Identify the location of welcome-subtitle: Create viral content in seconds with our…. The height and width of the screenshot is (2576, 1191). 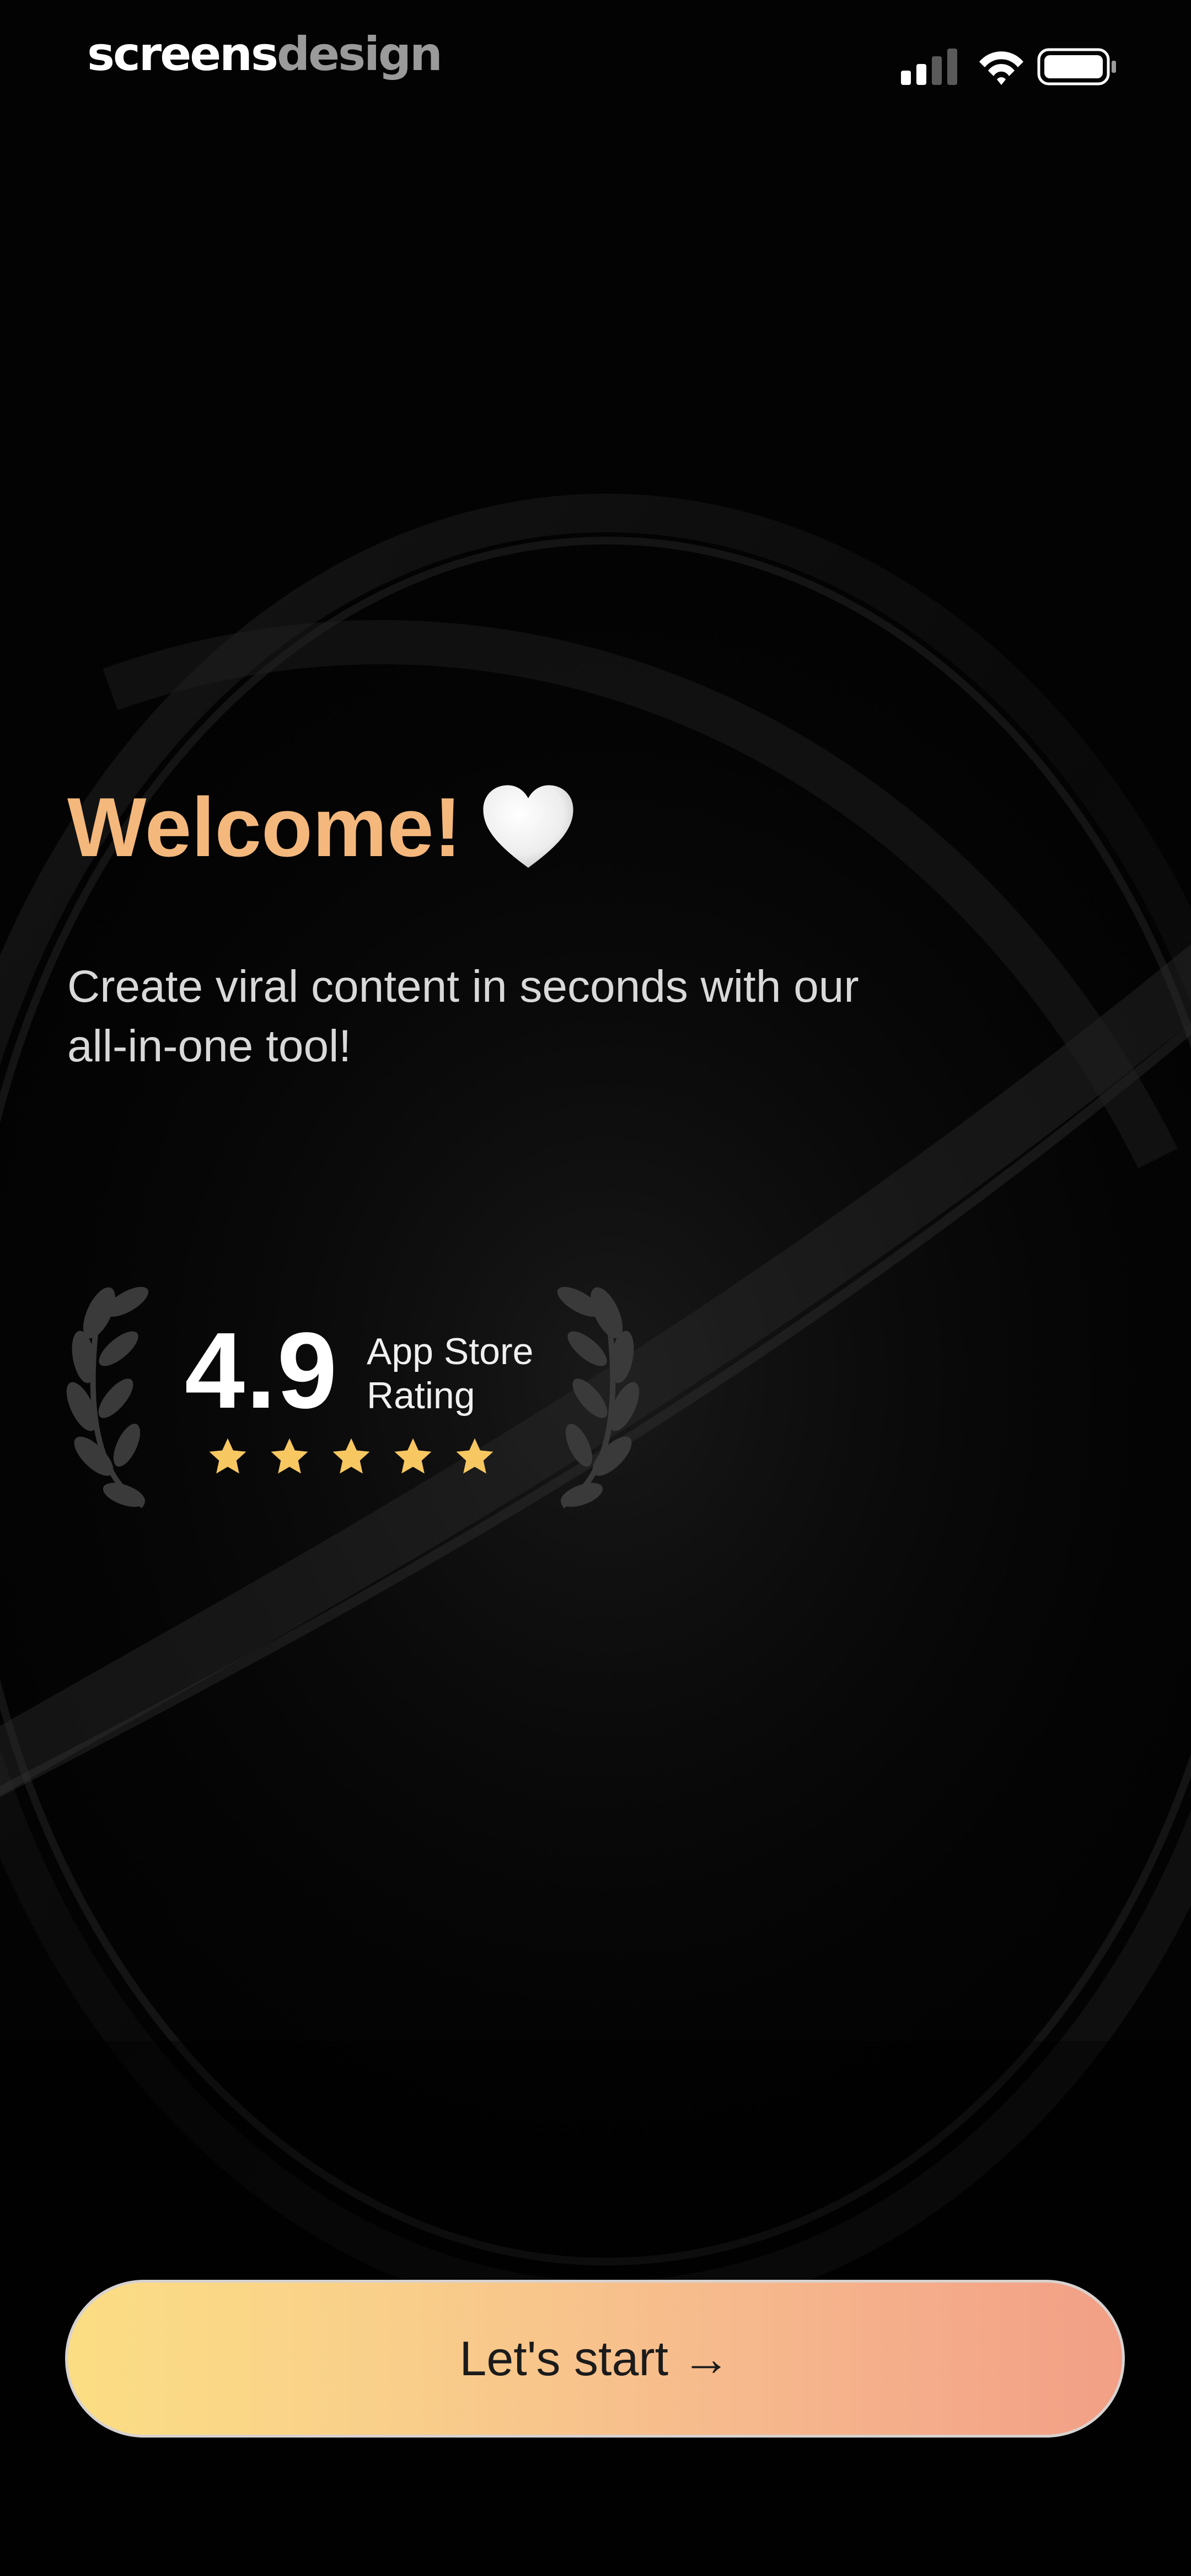
(463, 1016).